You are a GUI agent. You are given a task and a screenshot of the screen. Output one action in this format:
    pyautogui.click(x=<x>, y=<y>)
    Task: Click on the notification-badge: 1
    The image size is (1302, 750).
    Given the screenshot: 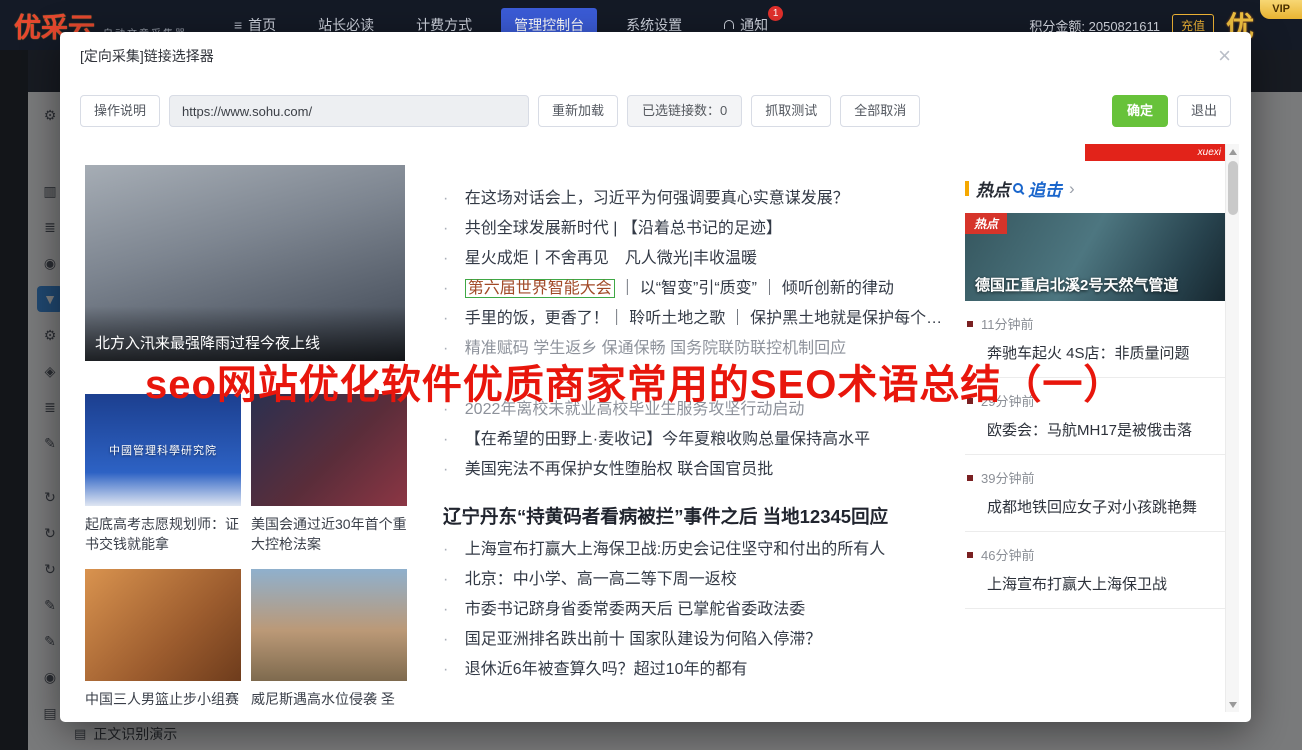 What is the action you would take?
    pyautogui.click(x=776, y=13)
    